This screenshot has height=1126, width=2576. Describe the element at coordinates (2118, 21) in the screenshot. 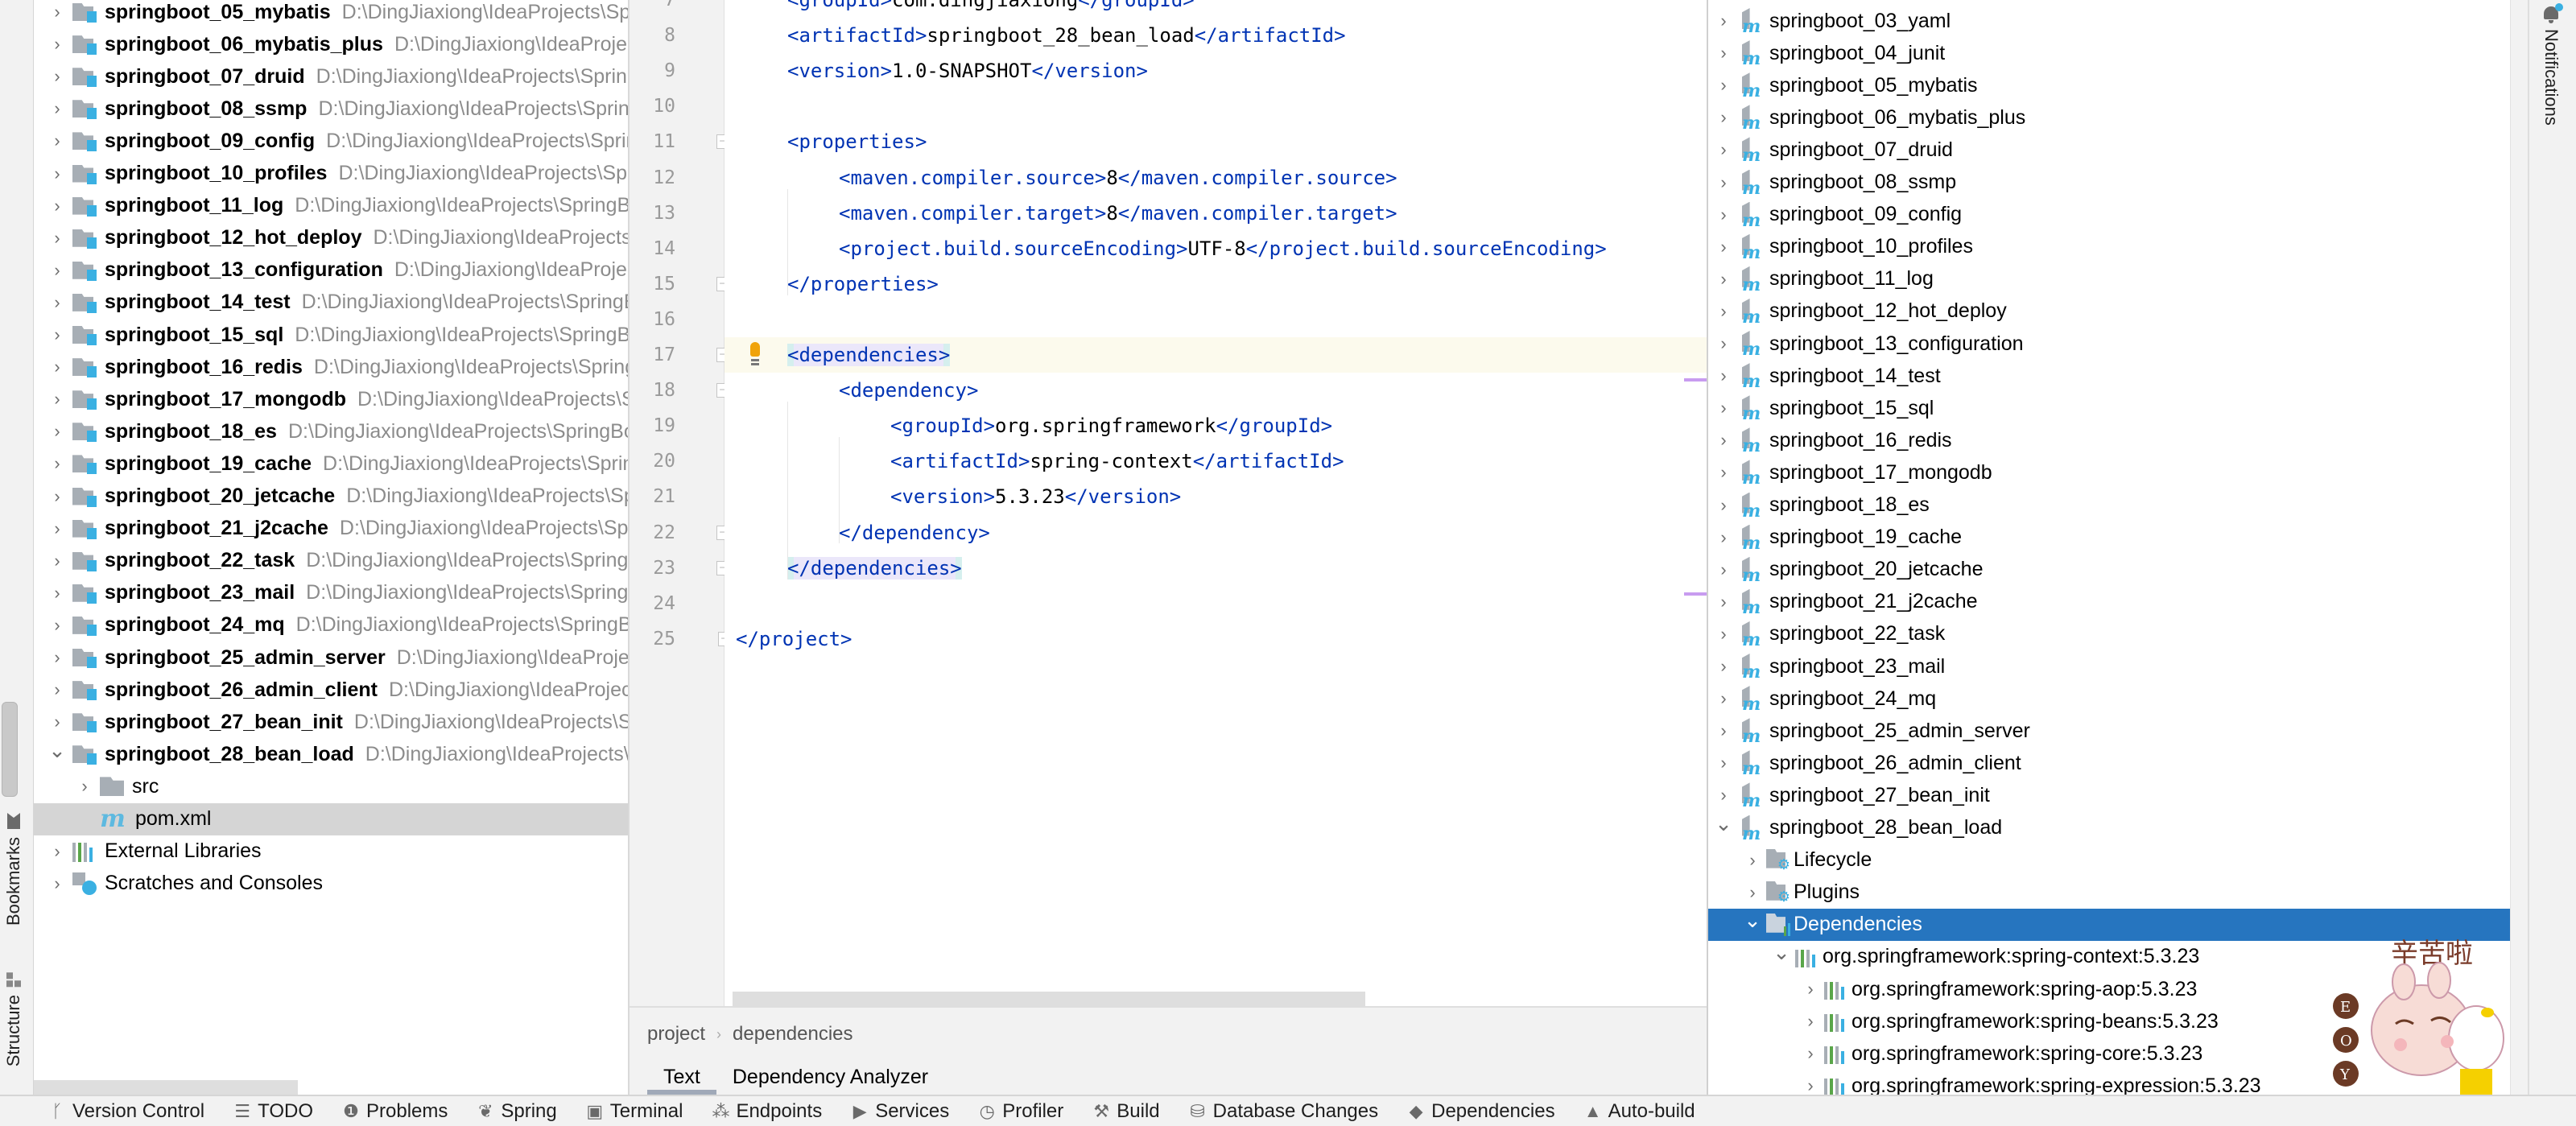

I see `maven-project-item: › m springboot_03_yaml` at that location.